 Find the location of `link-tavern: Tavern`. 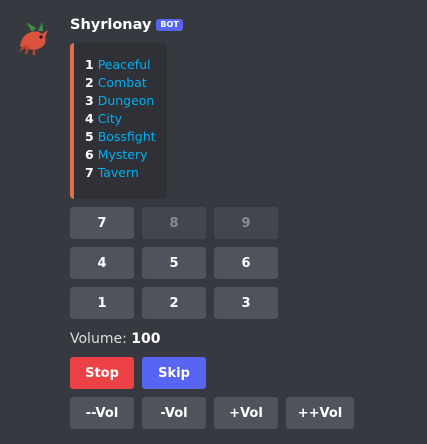

link-tavern: Tavern is located at coordinates (118, 172).